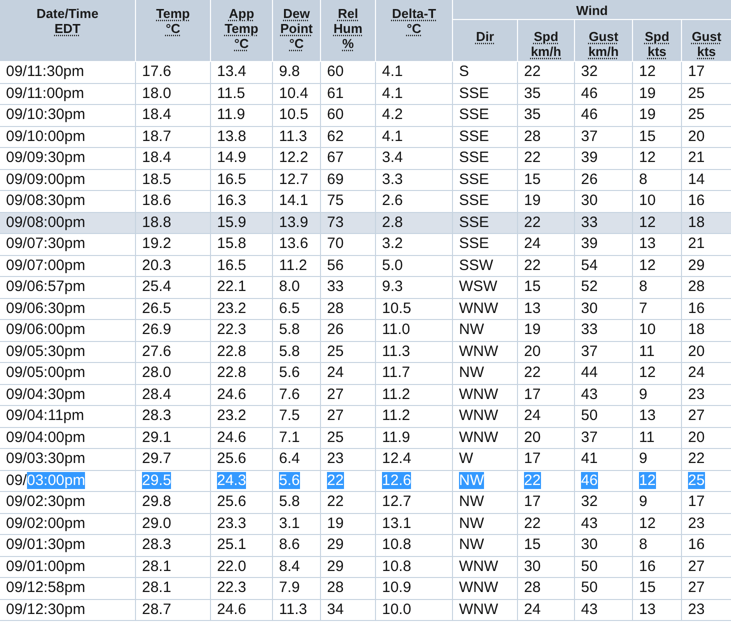  What do you see at coordinates (414, 437) in the screenshot?
I see `table-cell: 11.9` at bounding box center [414, 437].